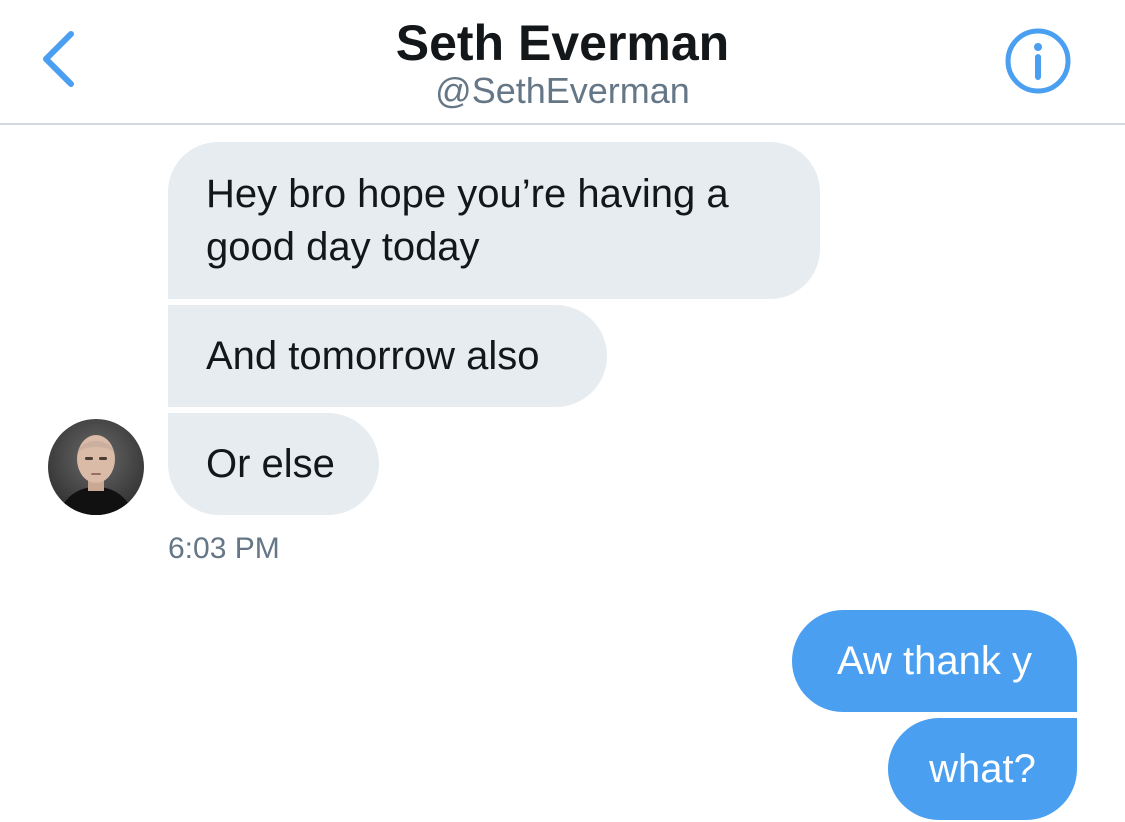 This screenshot has width=1125, height=822. I want to click on page-title: Seth Everman, so click(562, 43).